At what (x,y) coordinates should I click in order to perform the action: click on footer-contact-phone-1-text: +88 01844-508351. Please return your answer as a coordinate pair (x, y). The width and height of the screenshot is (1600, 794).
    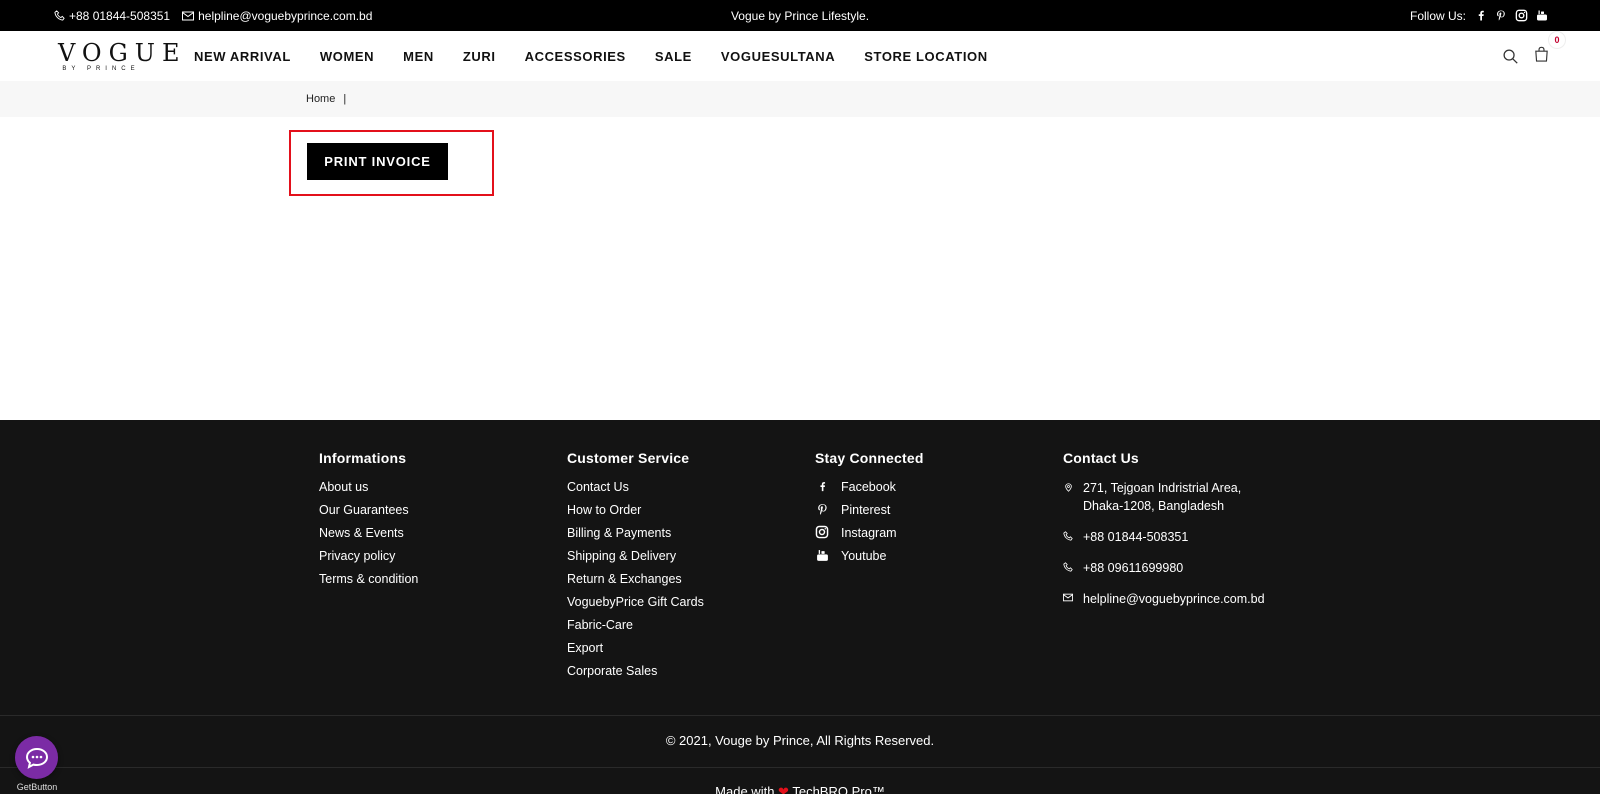
    Looking at the image, I should click on (1136, 537).